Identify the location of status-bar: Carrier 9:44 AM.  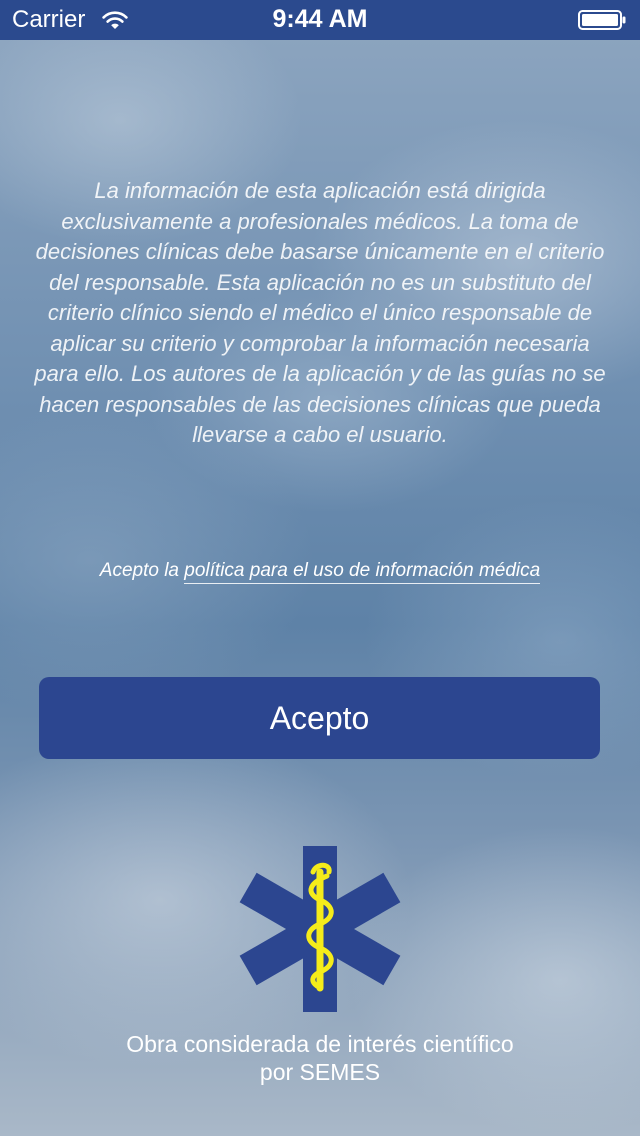
(320, 20).